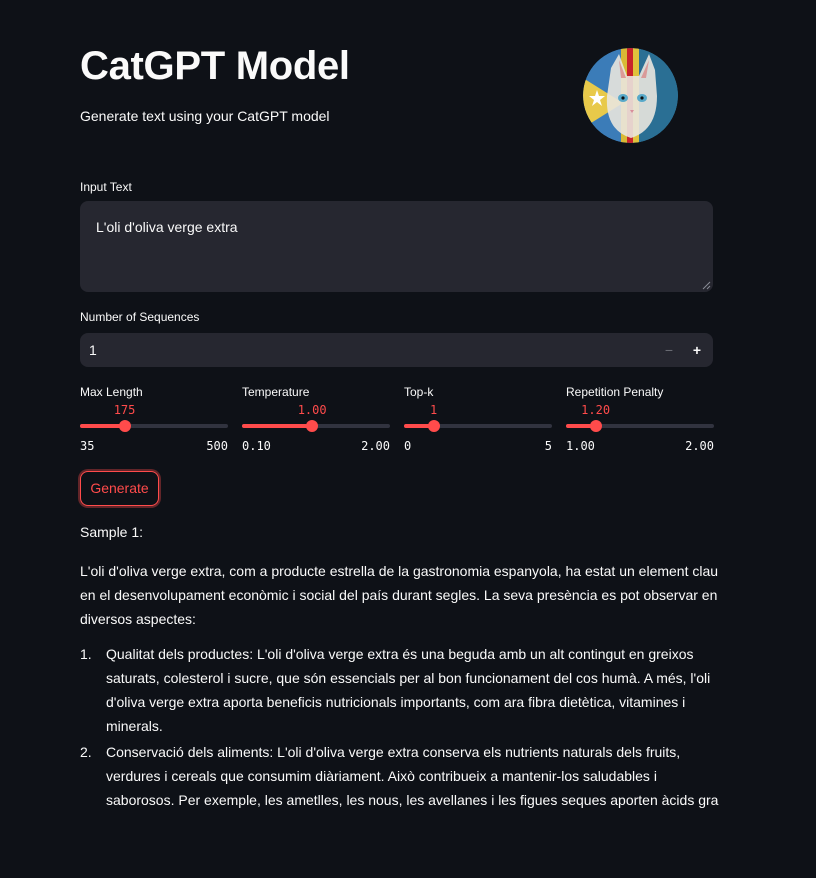  What do you see at coordinates (408, 446) in the screenshot?
I see `slider-min: 0` at bounding box center [408, 446].